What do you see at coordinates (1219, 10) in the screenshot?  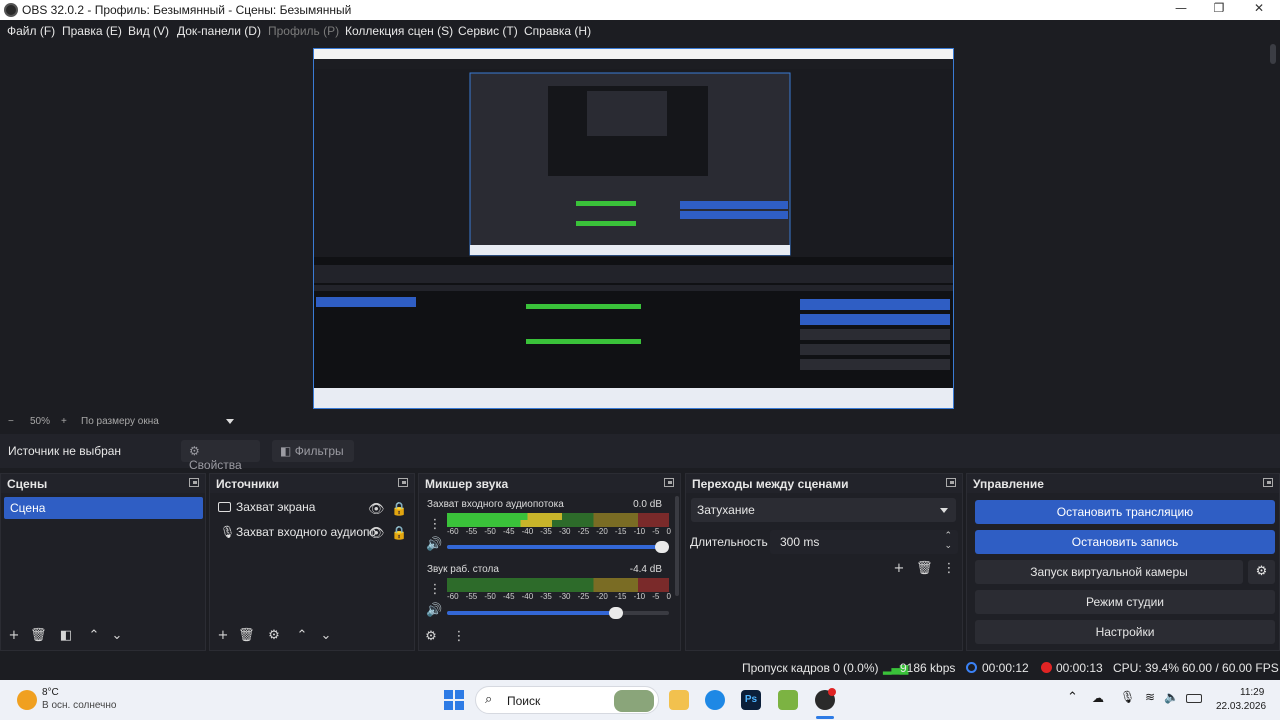 I see `maximize-button: ❐` at bounding box center [1219, 10].